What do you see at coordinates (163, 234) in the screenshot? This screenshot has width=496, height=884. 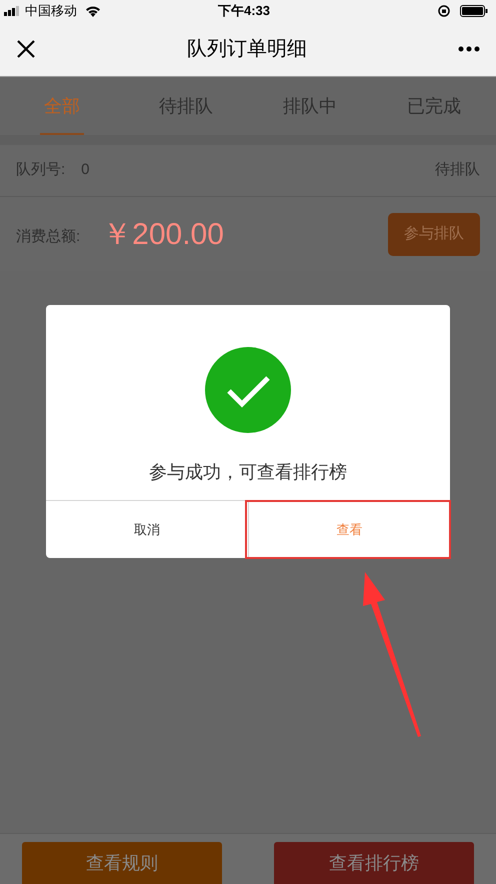 I see `total-amount: ￥200.00` at bounding box center [163, 234].